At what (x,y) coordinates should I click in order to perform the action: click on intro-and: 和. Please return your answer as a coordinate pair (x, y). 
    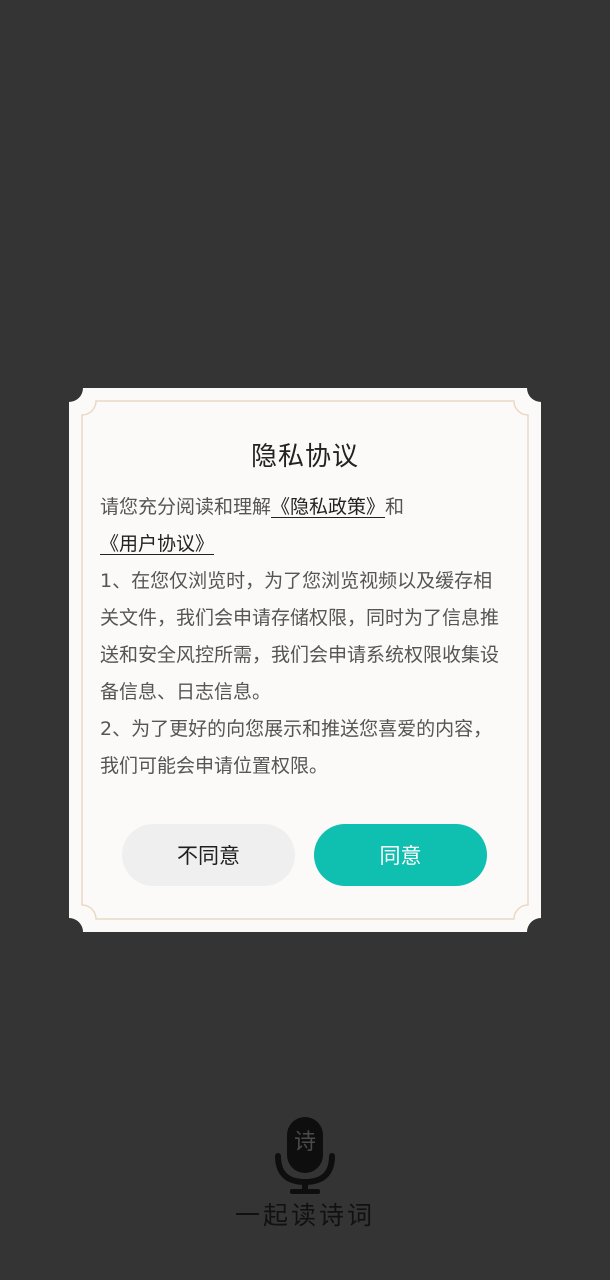
    Looking at the image, I should click on (395, 507).